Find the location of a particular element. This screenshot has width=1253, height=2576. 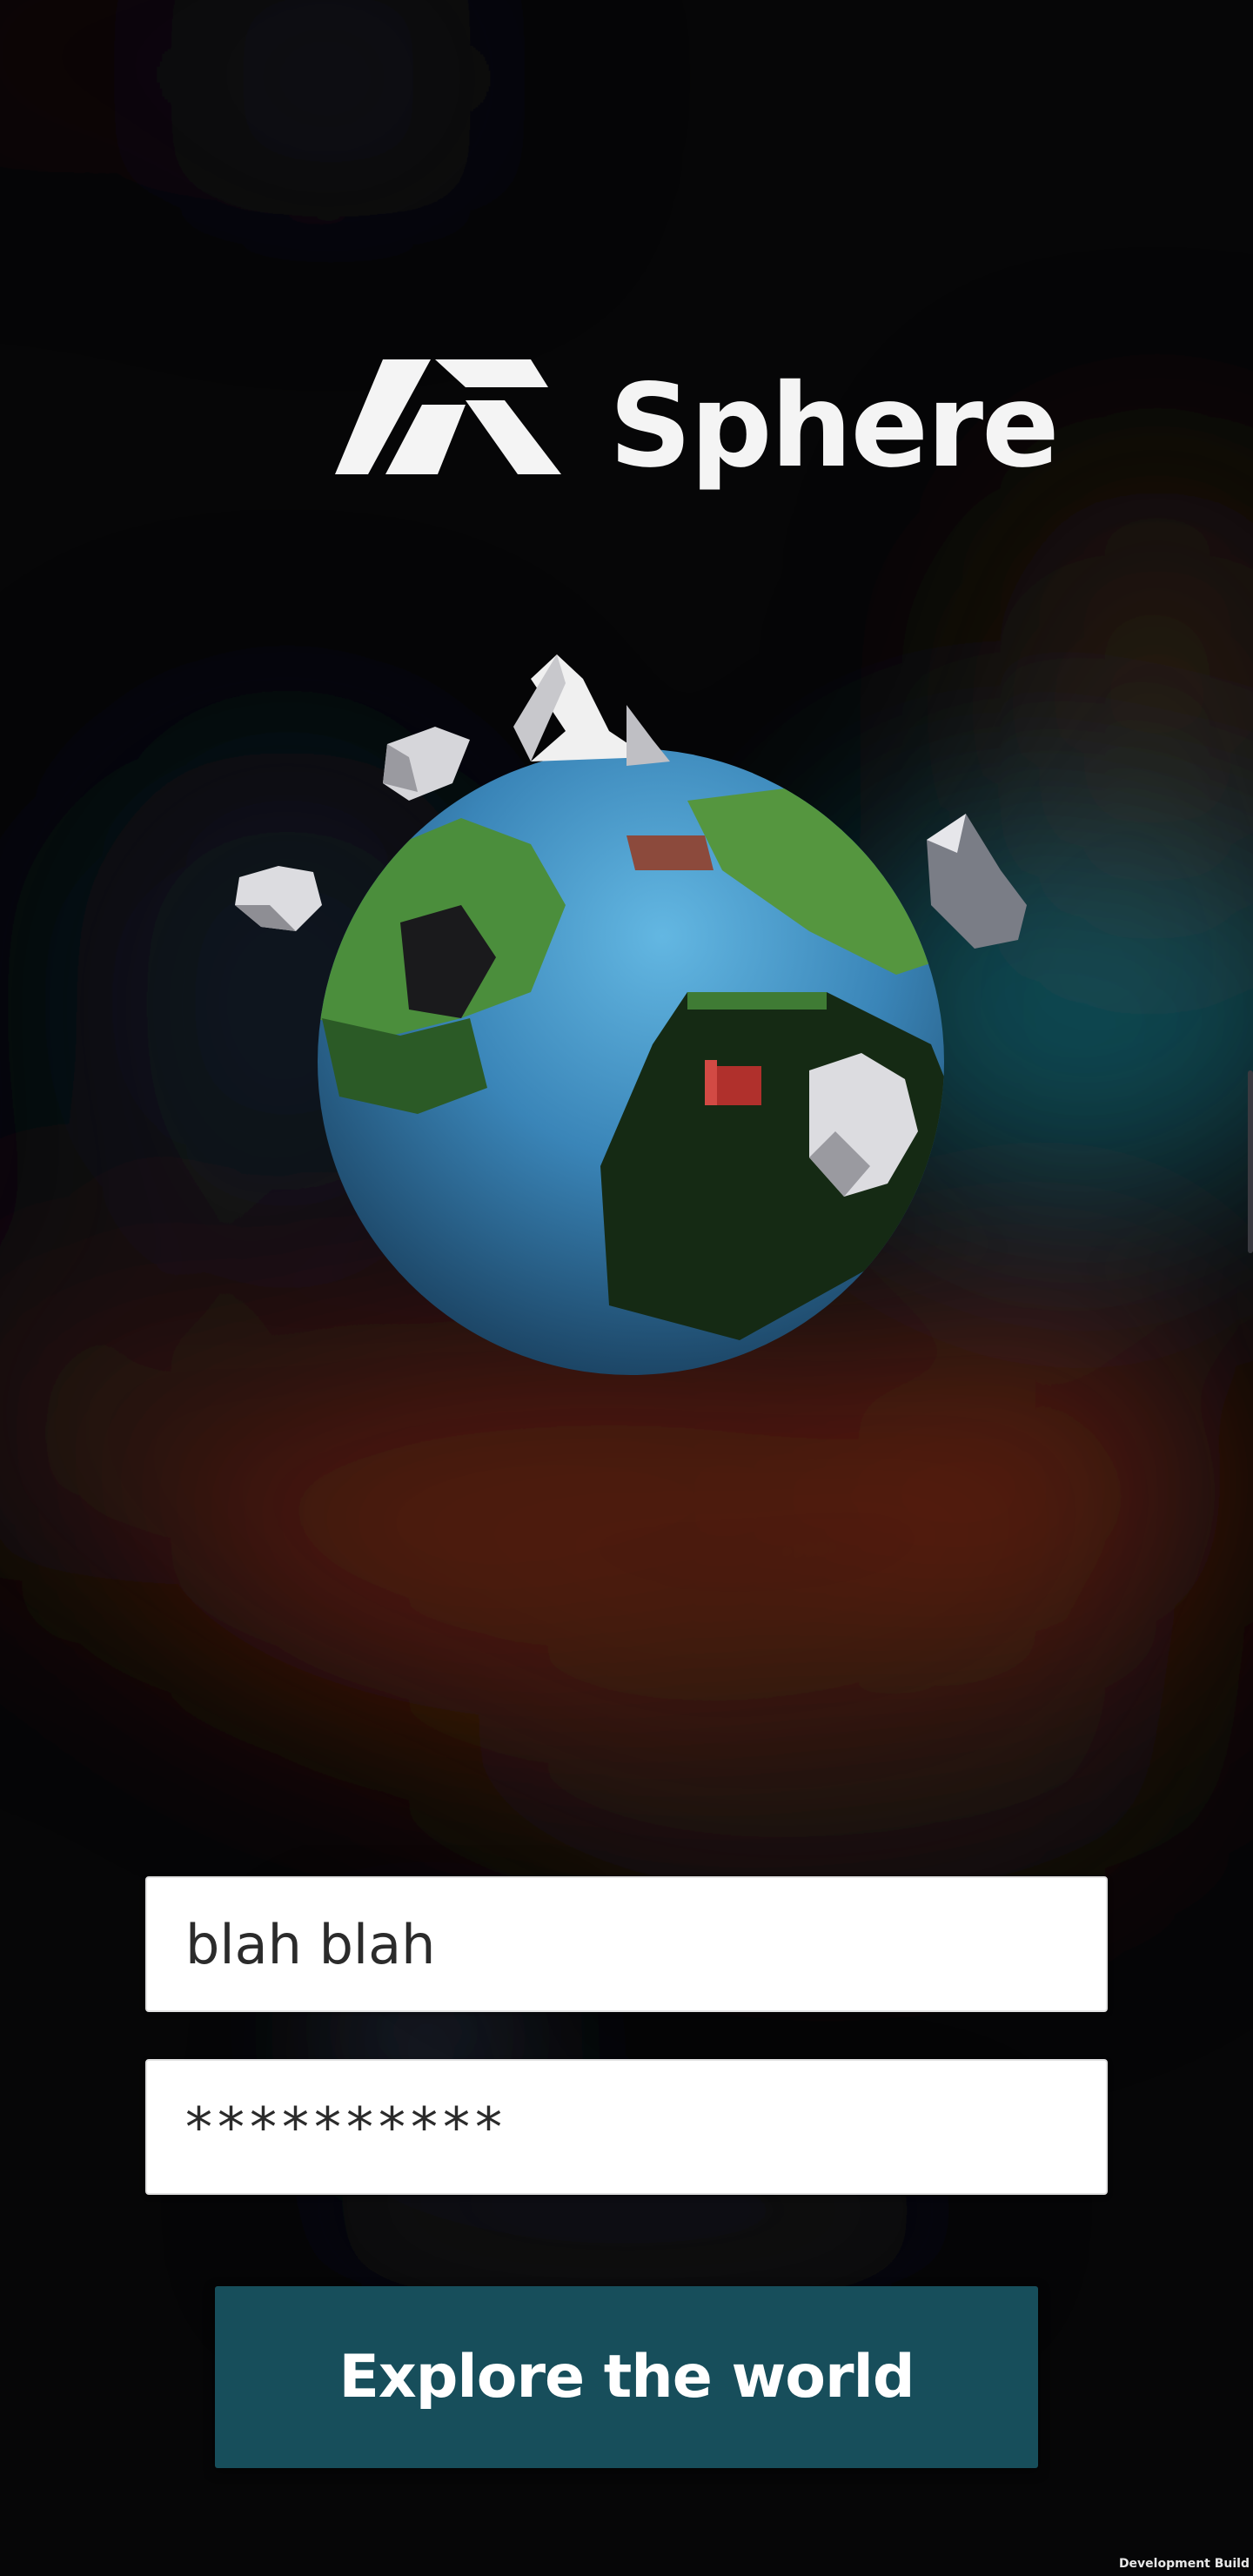

development-build-label: Development Build is located at coordinates (1184, 2564).